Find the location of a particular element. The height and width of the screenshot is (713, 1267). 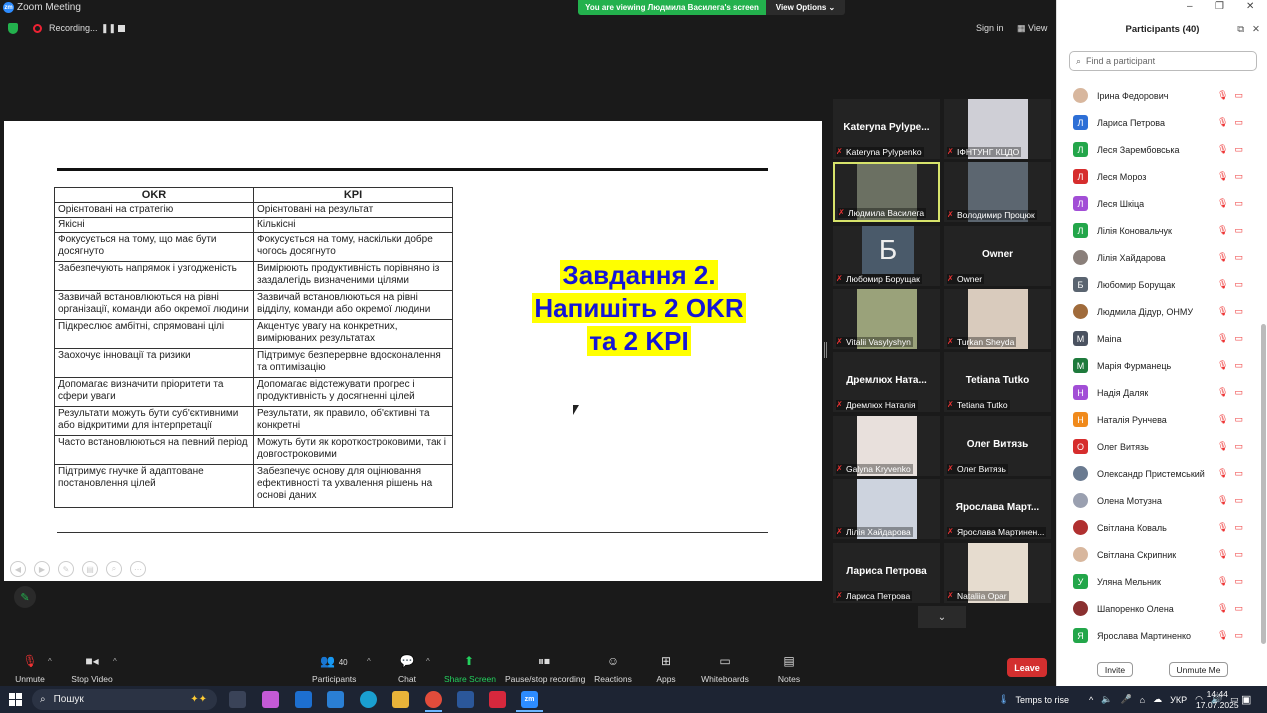

store-icon is located at coordinates (335, 699).